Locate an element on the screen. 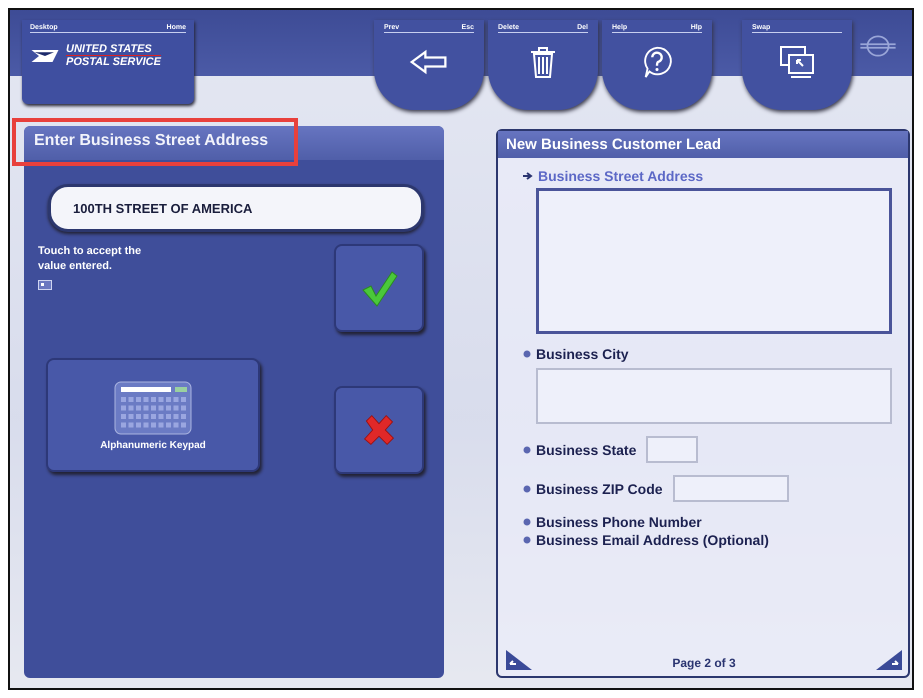  logo-text: POSTAL SERVICE is located at coordinates (113, 61).